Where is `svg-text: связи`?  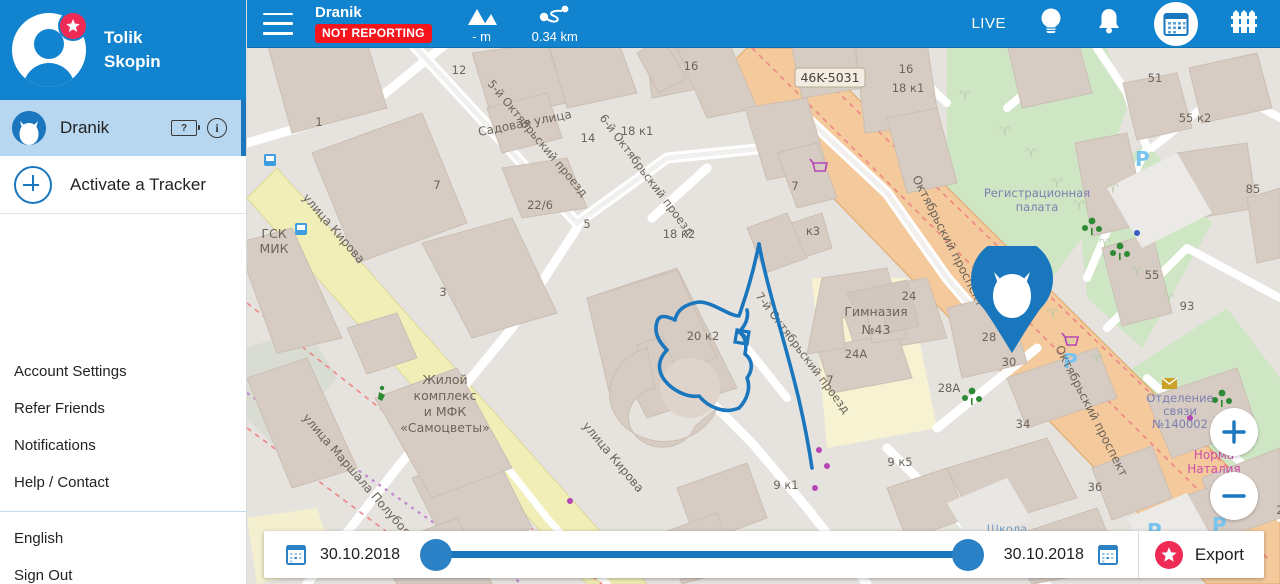
svg-text: связи is located at coordinates (1180, 411).